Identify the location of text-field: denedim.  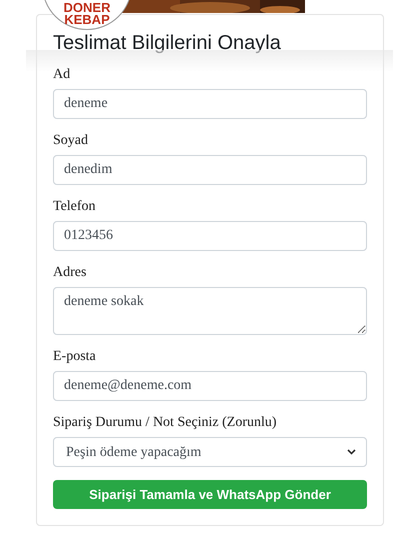
(210, 170).